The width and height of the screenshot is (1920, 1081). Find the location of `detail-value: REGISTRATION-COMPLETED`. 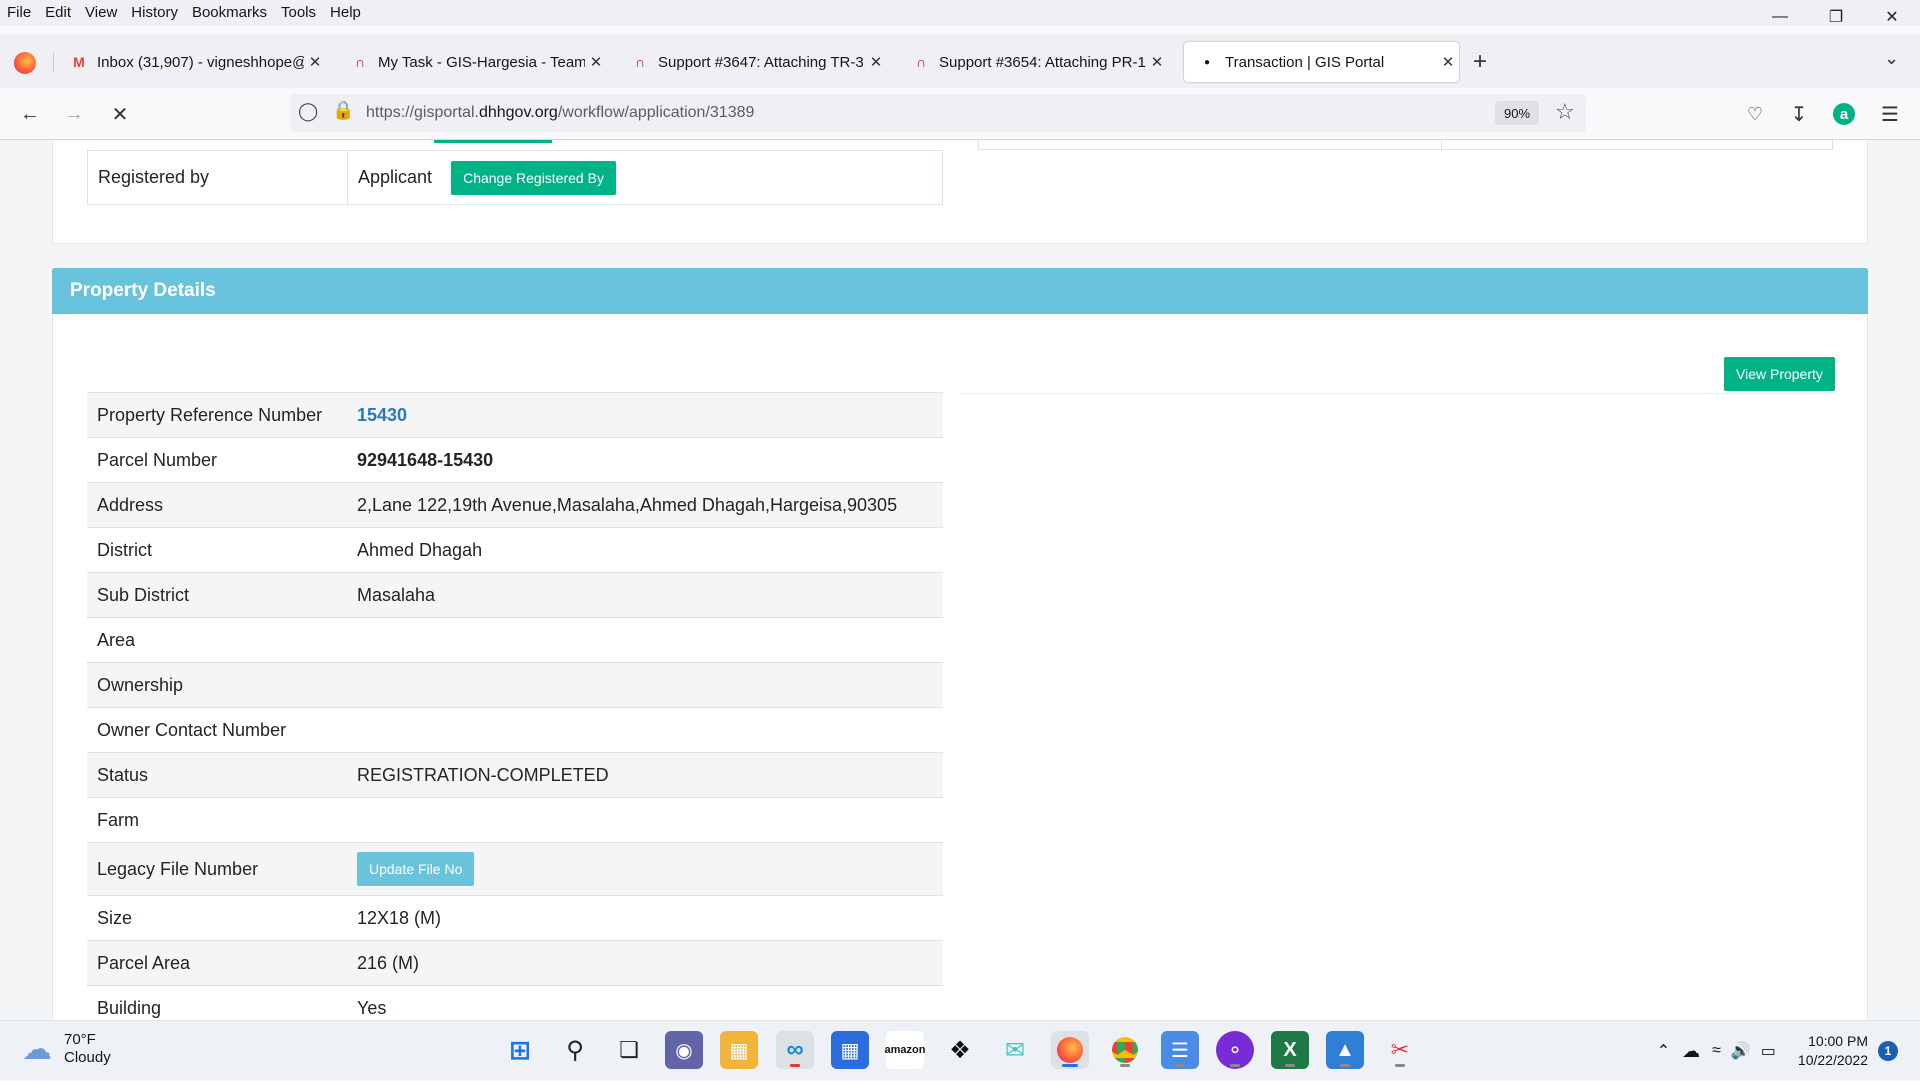

detail-value: REGISTRATION-COMPLETED is located at coordinates (483, 774).